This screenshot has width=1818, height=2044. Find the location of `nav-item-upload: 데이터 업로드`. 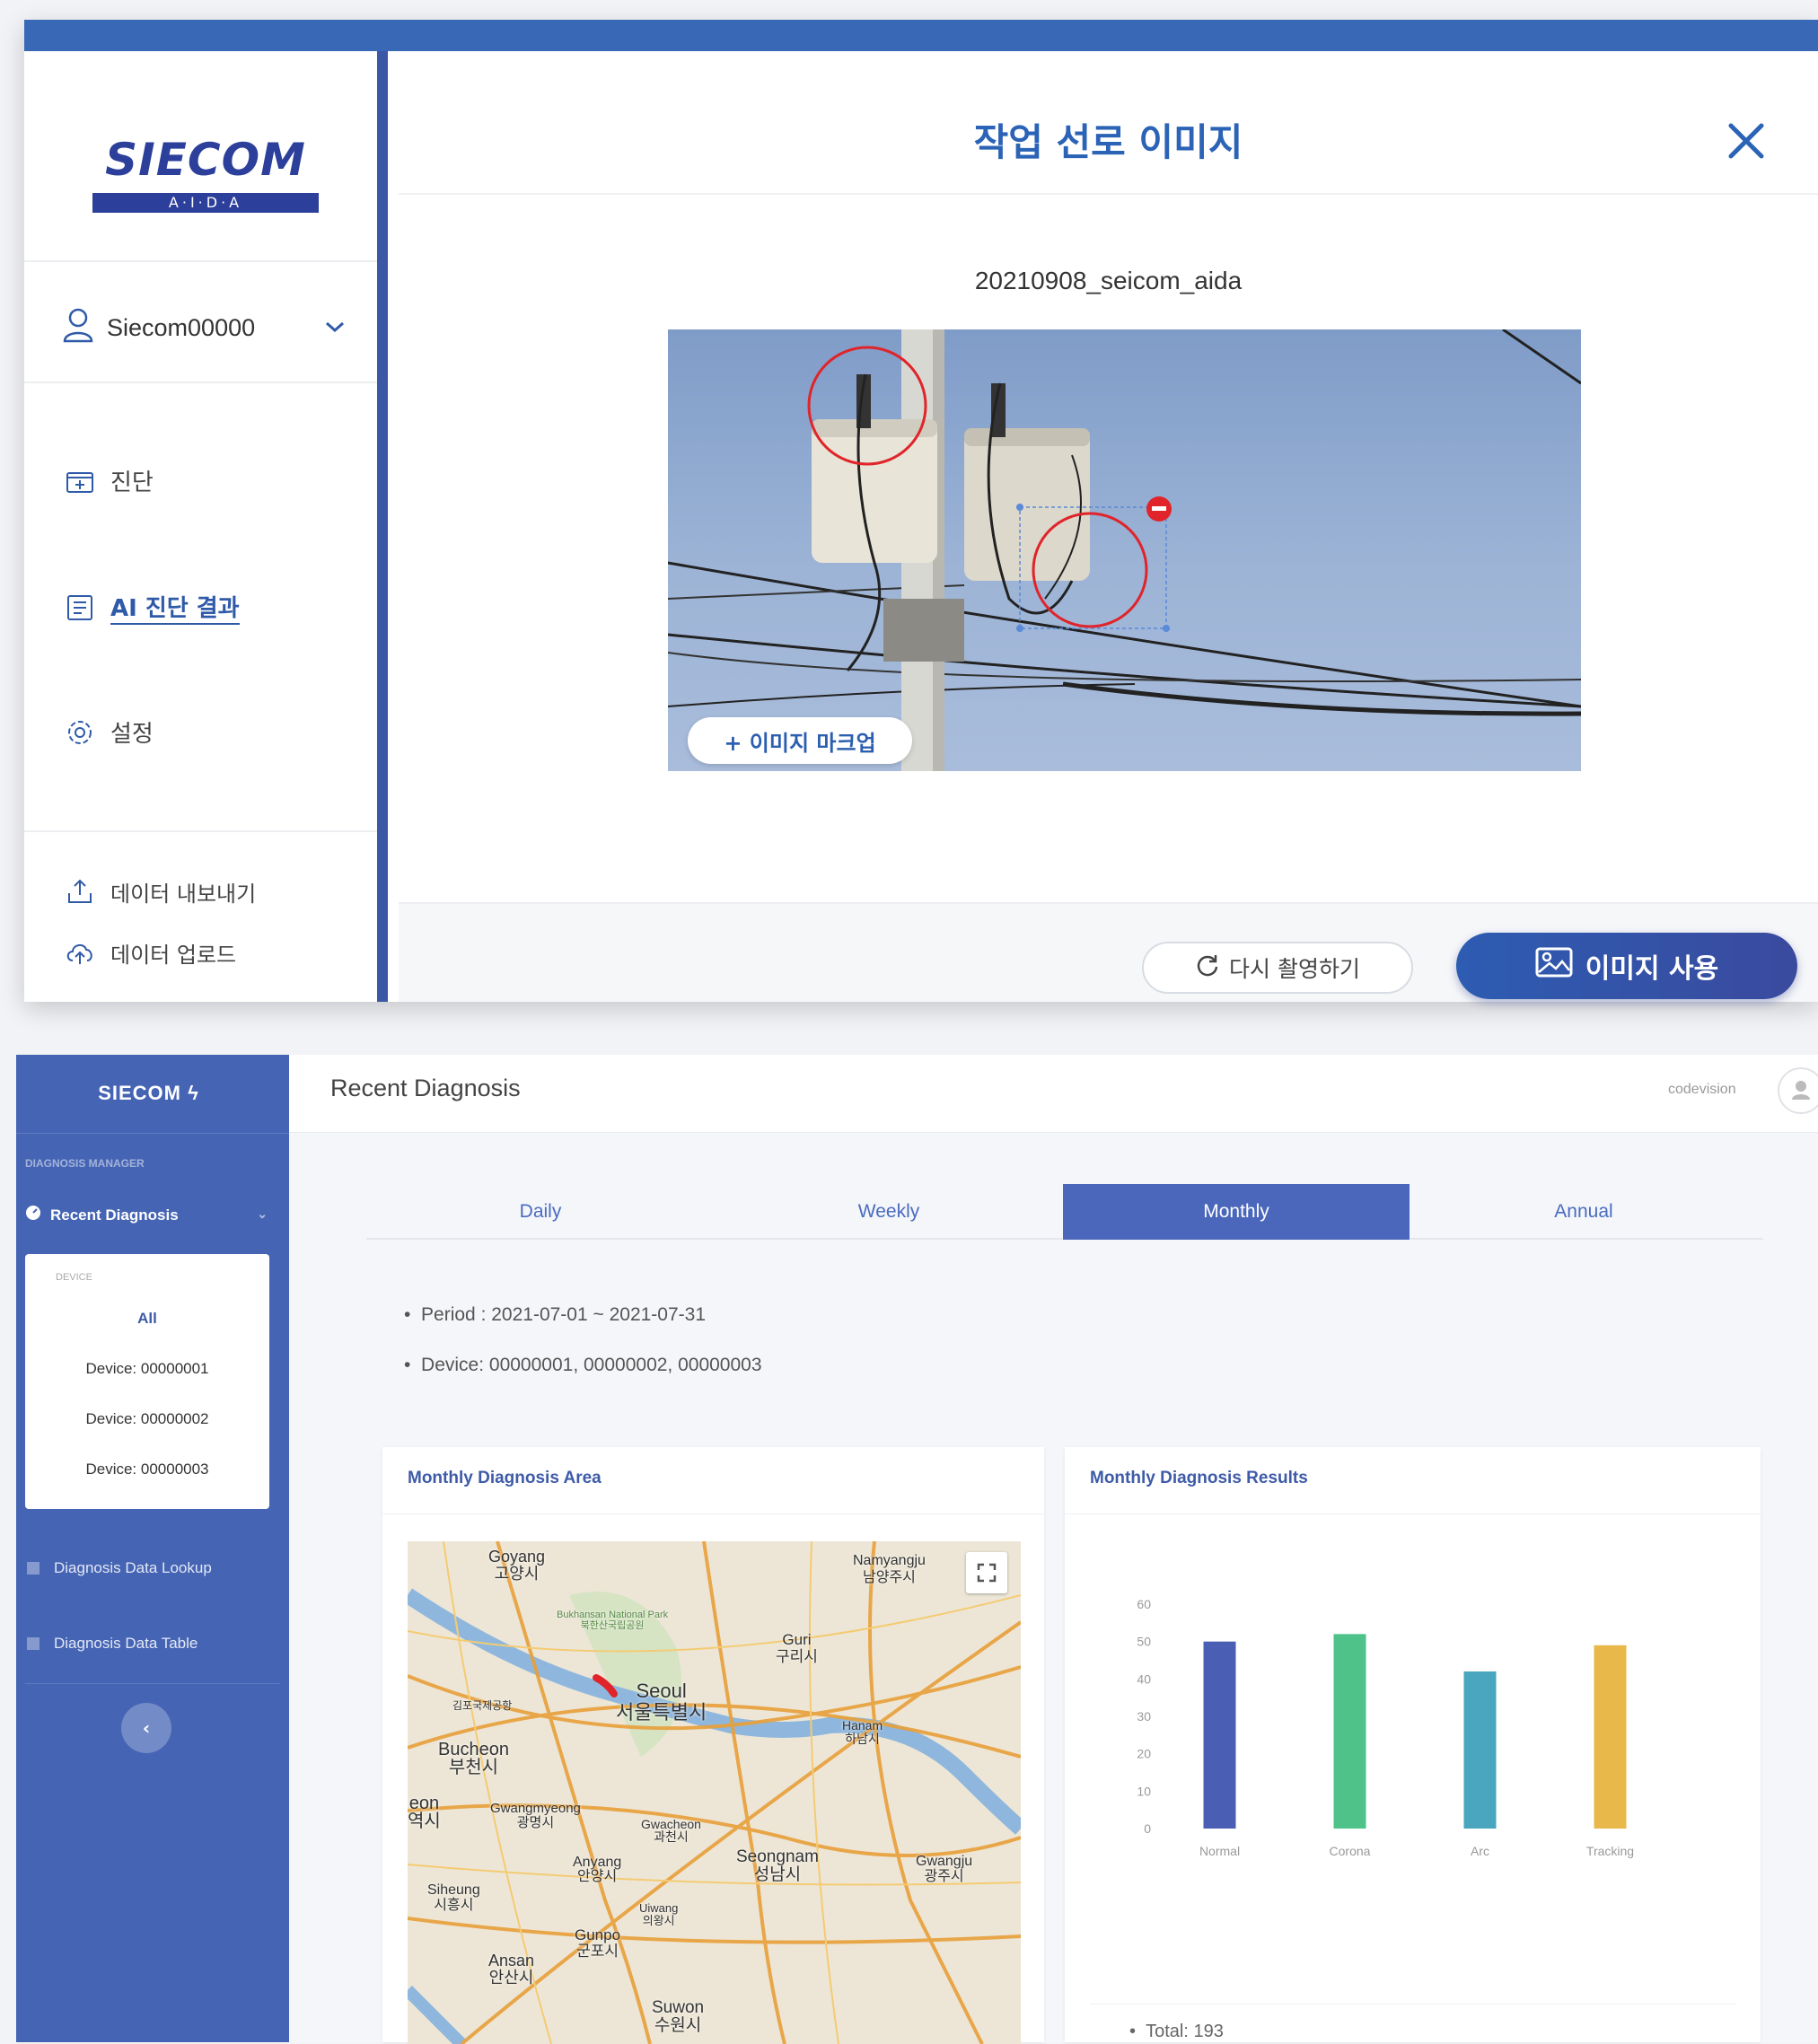

nav-item-upload: 데이터 업로드 is located at coordinates (150, 952).